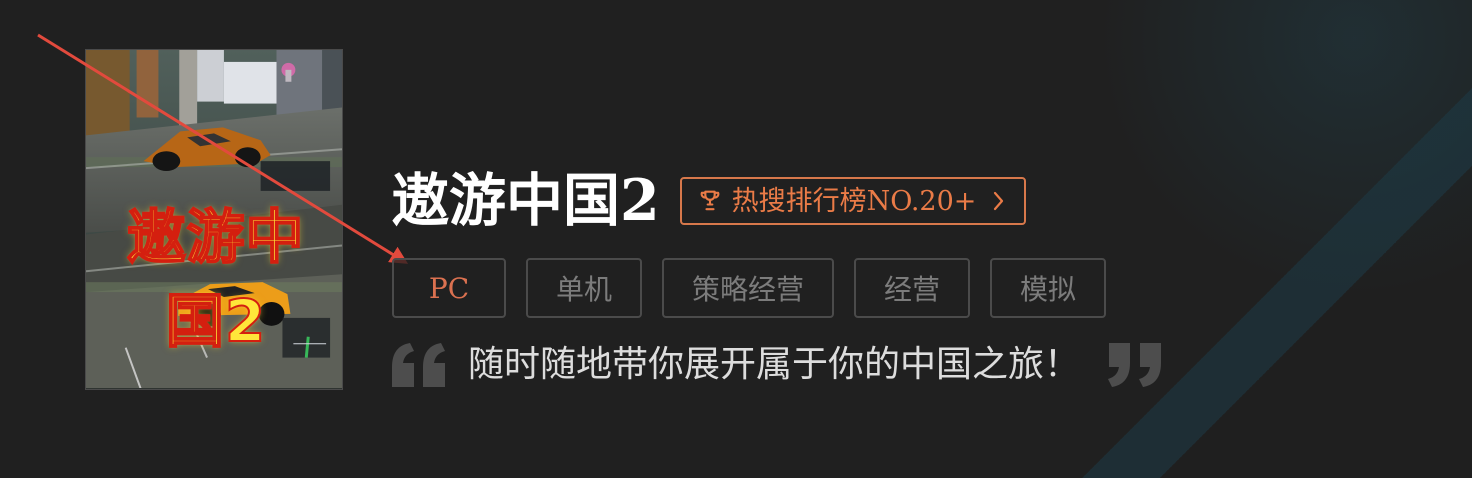  What do you see at coordinates (449, 288) in the screenshot?
I see `tag-pc: PC` at bounding box center [449, 288].